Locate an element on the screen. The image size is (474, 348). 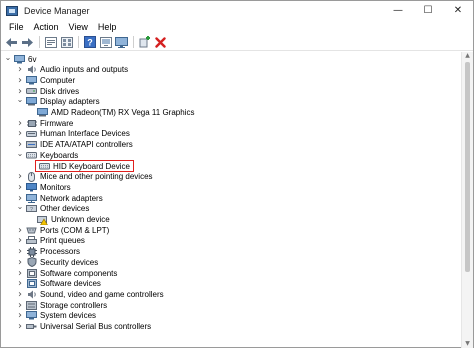
tree-node-label: IDE ATA/ATAPI controllers is located at coordinates (86, 145).